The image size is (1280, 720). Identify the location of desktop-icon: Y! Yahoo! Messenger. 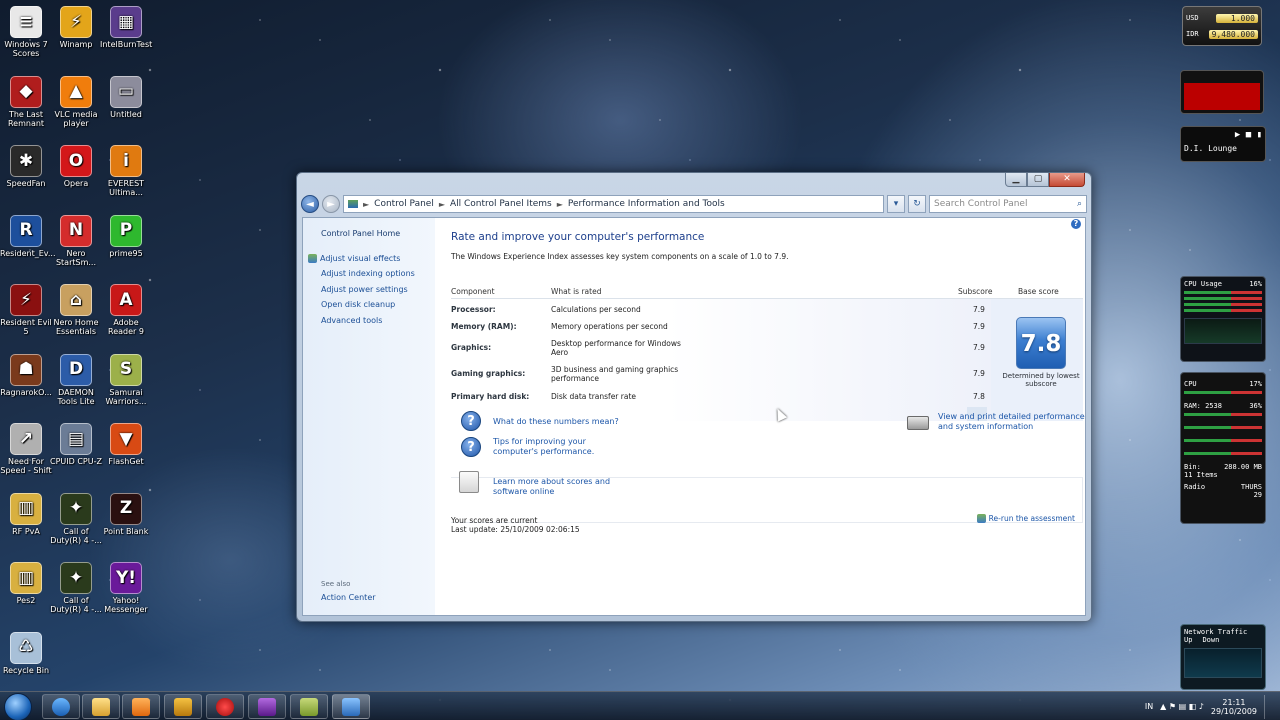
(126, 588).